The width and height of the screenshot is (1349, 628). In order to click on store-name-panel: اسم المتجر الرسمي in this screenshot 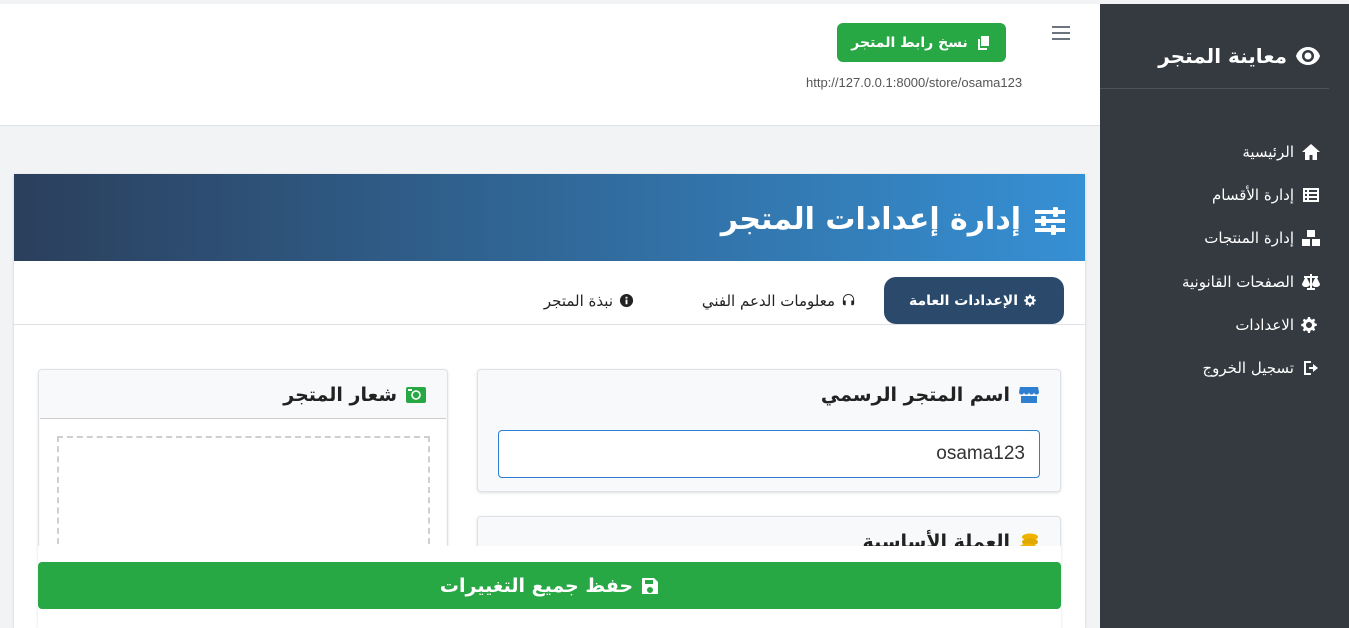, I will do `click(769, 430)`.